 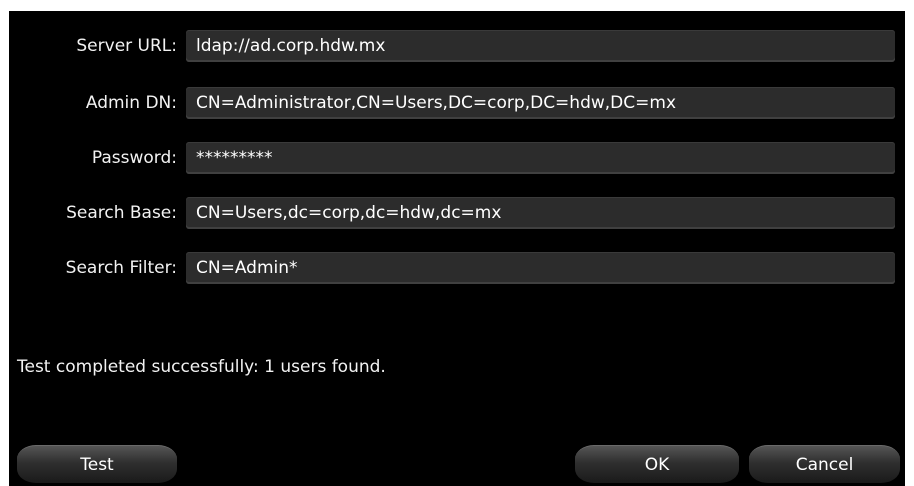 I want to click on search-base-label: Search Base:, so click(x=121, y=213).